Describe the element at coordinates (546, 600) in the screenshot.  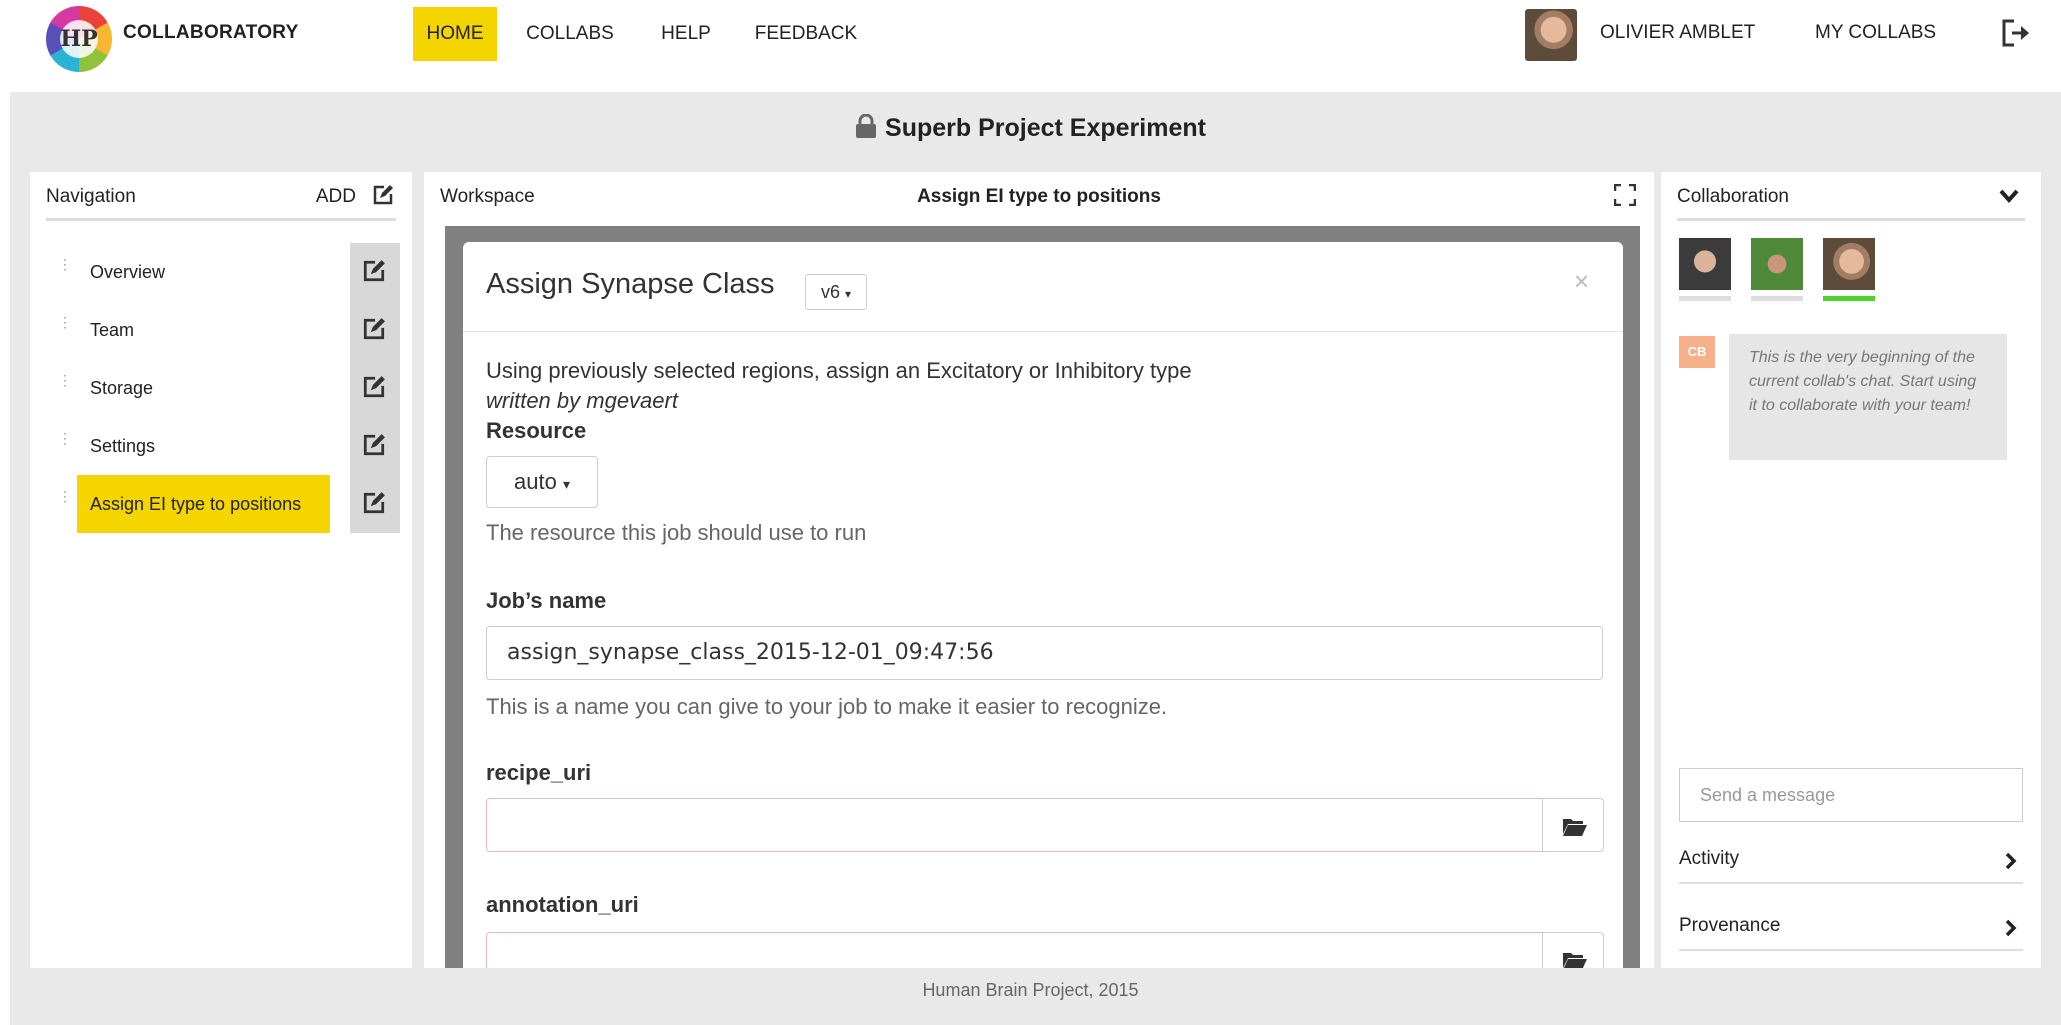
I see `job-name-label: Job’s name` at that location.